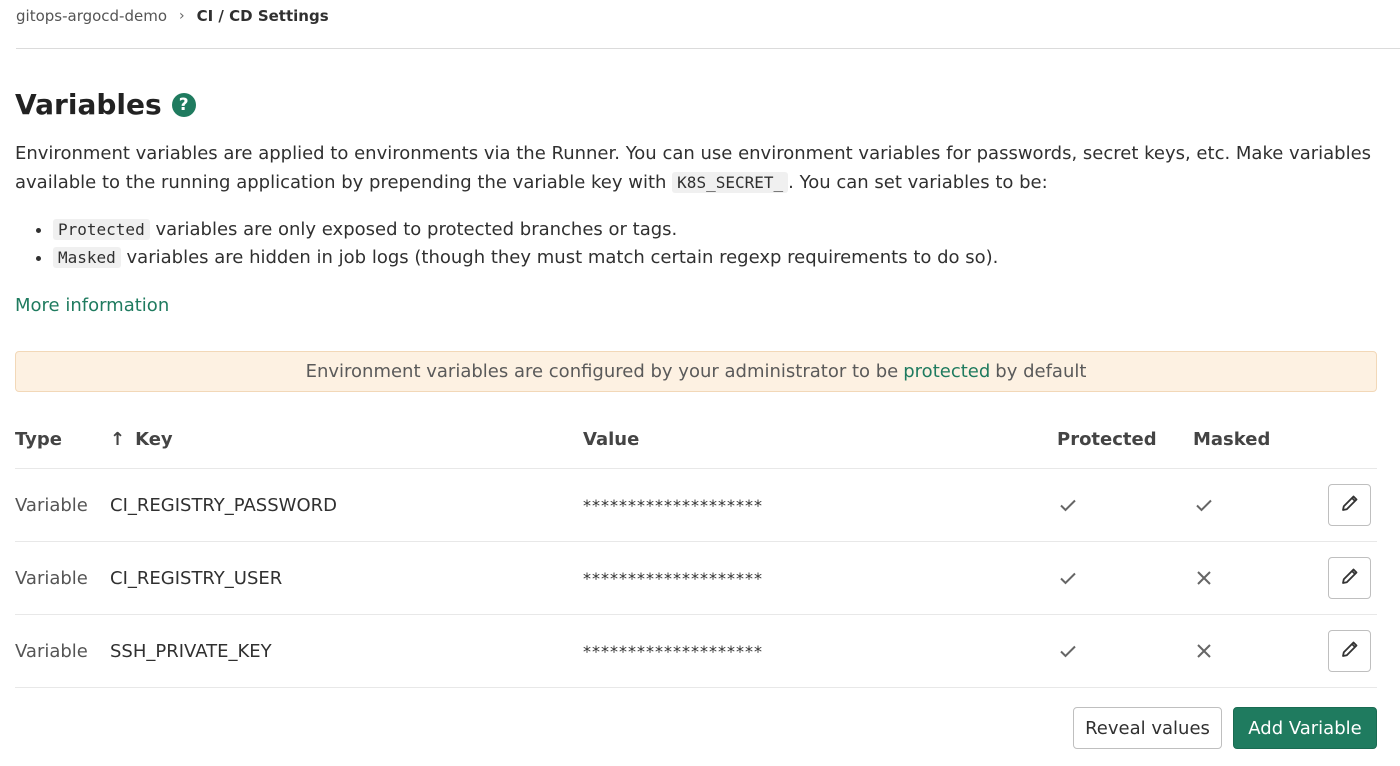 This screenshot has height=766, width=1400. I want to click on variable-key: SSH_PRIVATE_KEY, so click(191, 651).